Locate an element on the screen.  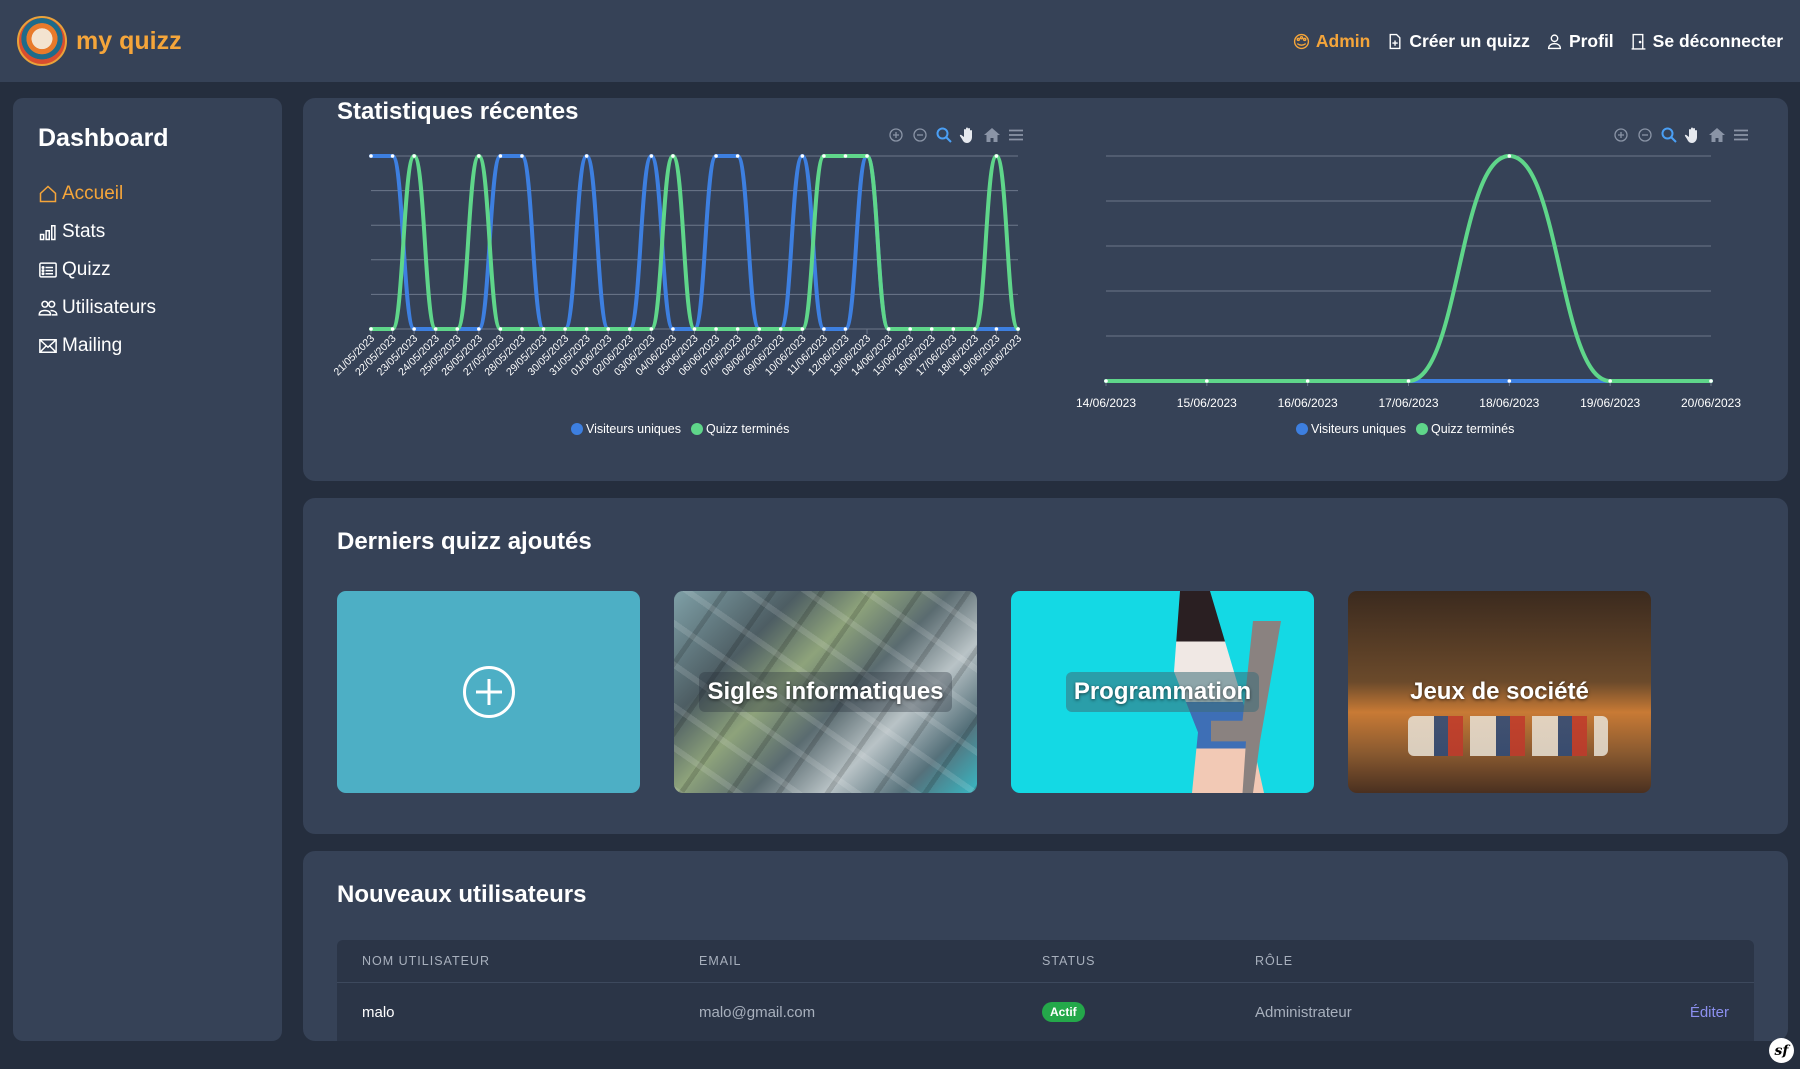
x-tick-label: 19/06/2023 is located at coordinates (1610, 403).